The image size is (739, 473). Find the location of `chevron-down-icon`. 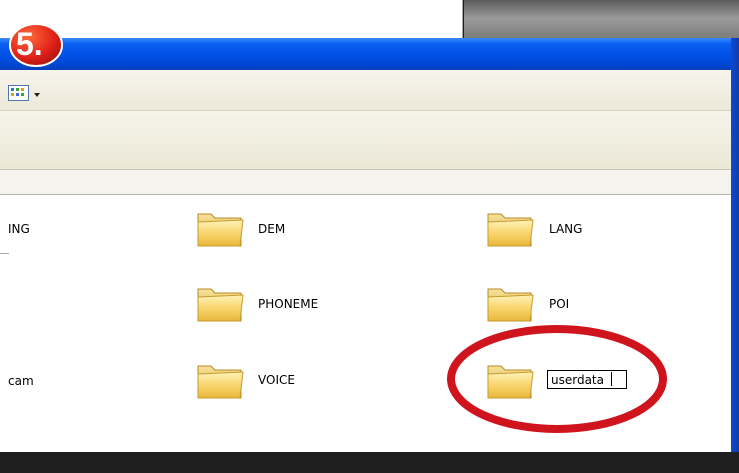

chevron-down-icon is located at coordinates (37, 95).